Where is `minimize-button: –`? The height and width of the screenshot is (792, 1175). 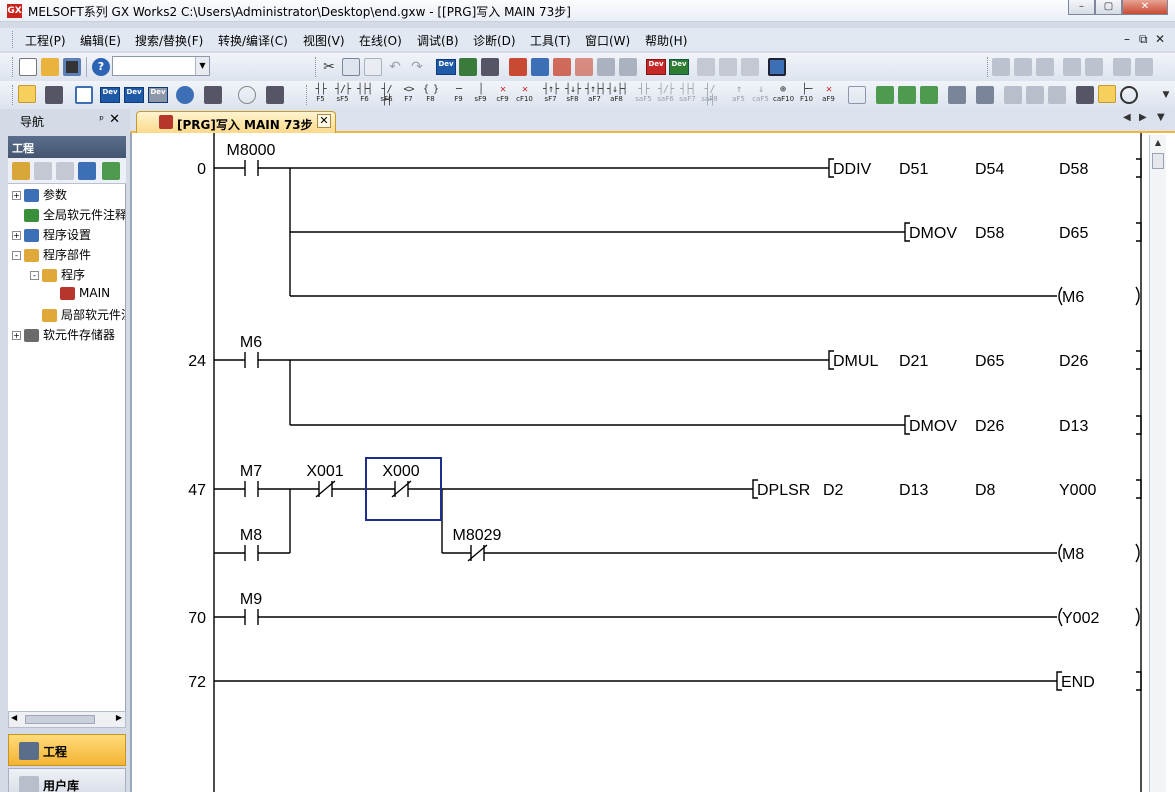 minimize-button: – is located at coordinates (1081, 7).